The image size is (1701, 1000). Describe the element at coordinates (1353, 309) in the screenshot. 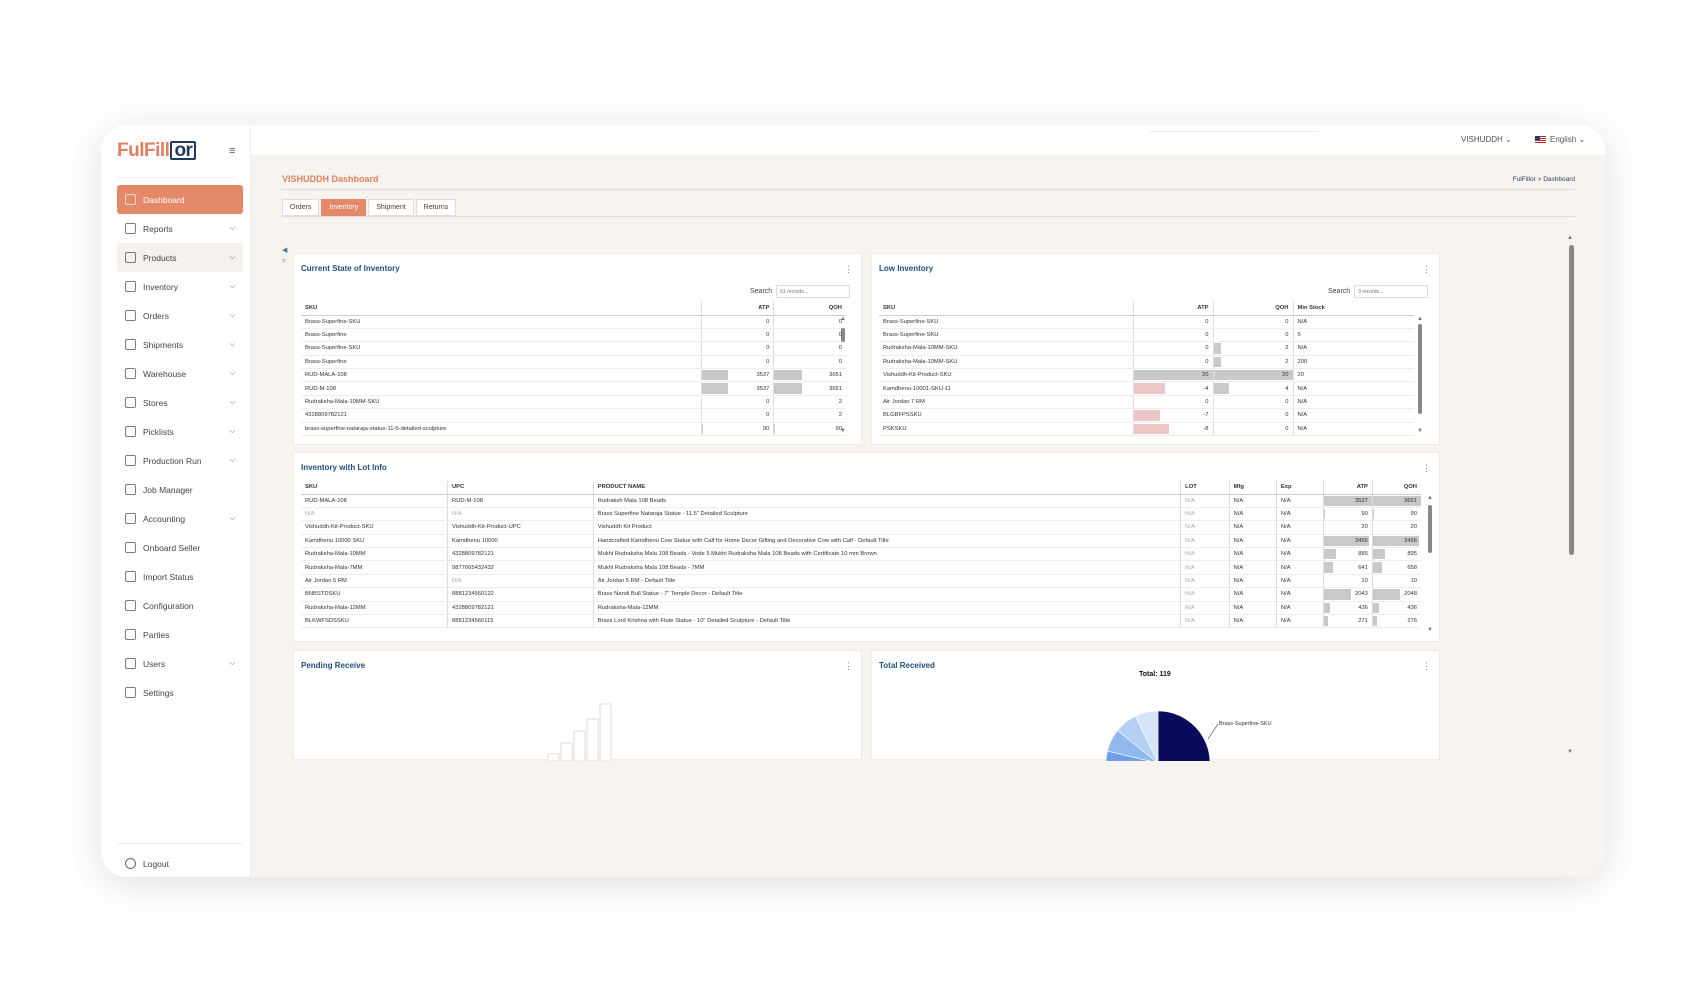

I see `column-header-min-stock: Min Stock` at that location.